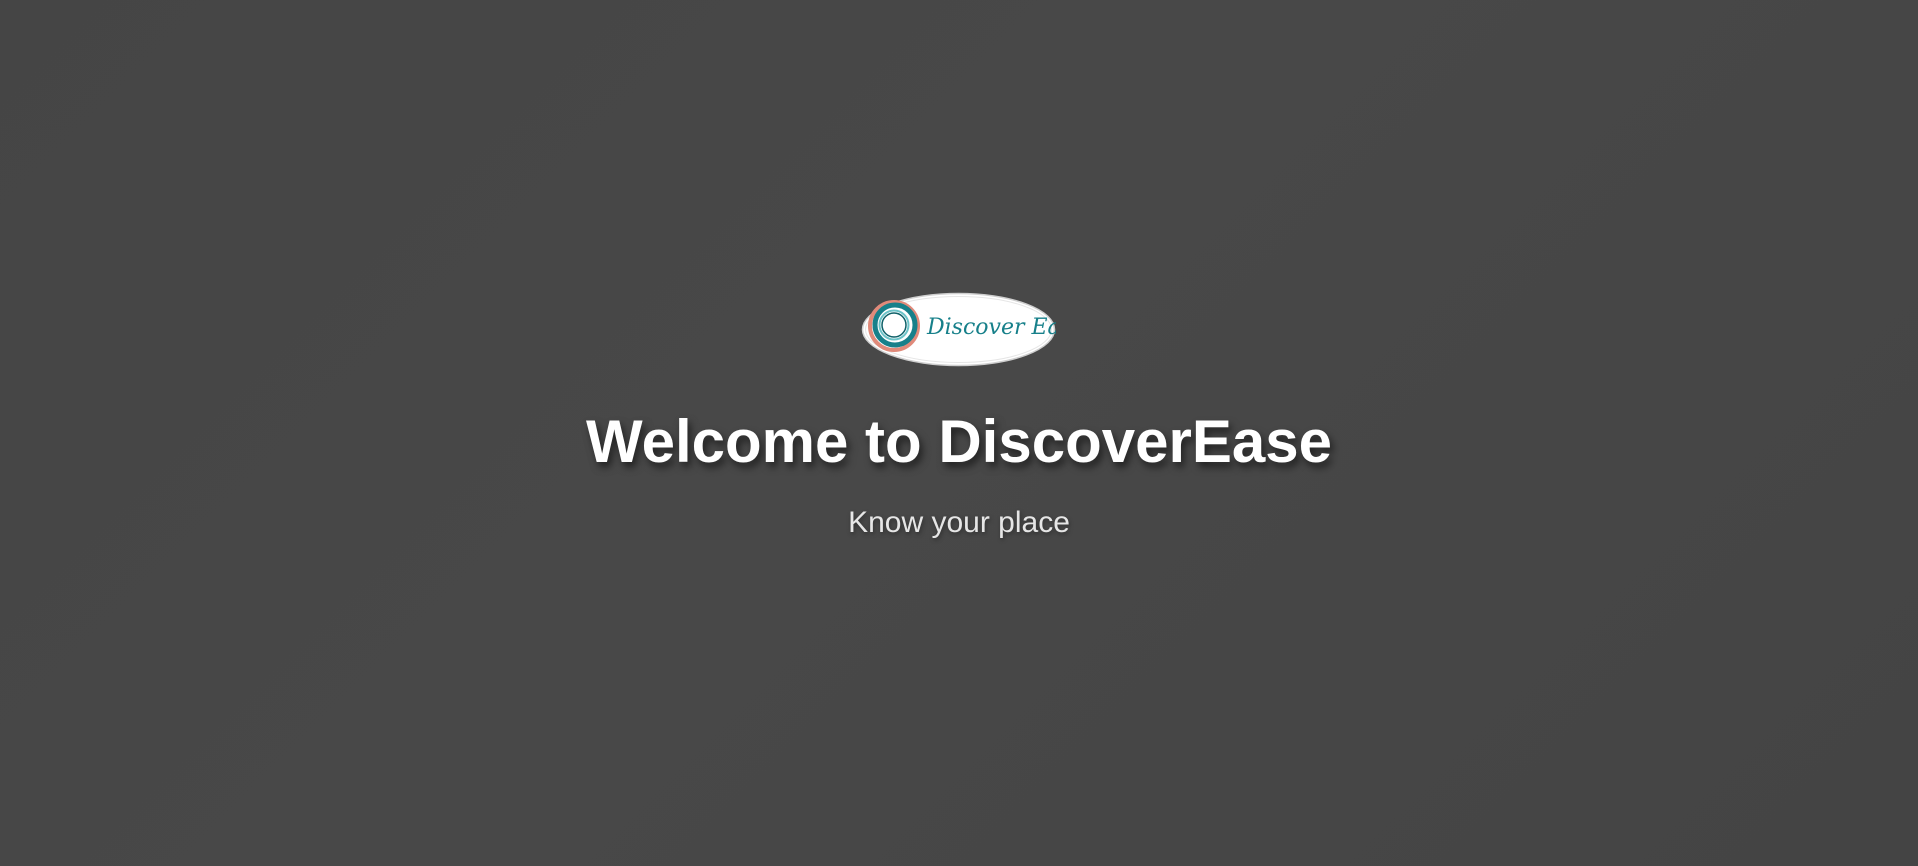 The height and width of the screenshot is (866, 1918). I want to click on discoverease-logo: Discover Ease, so click(958, 329).